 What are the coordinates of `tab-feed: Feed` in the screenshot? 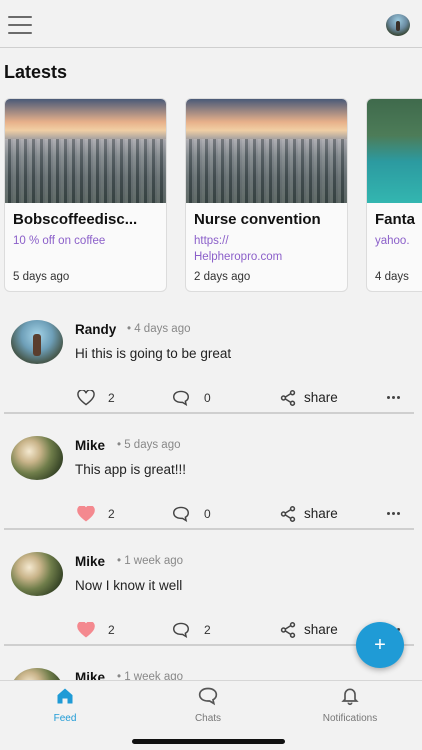 It's located at (65, 706).